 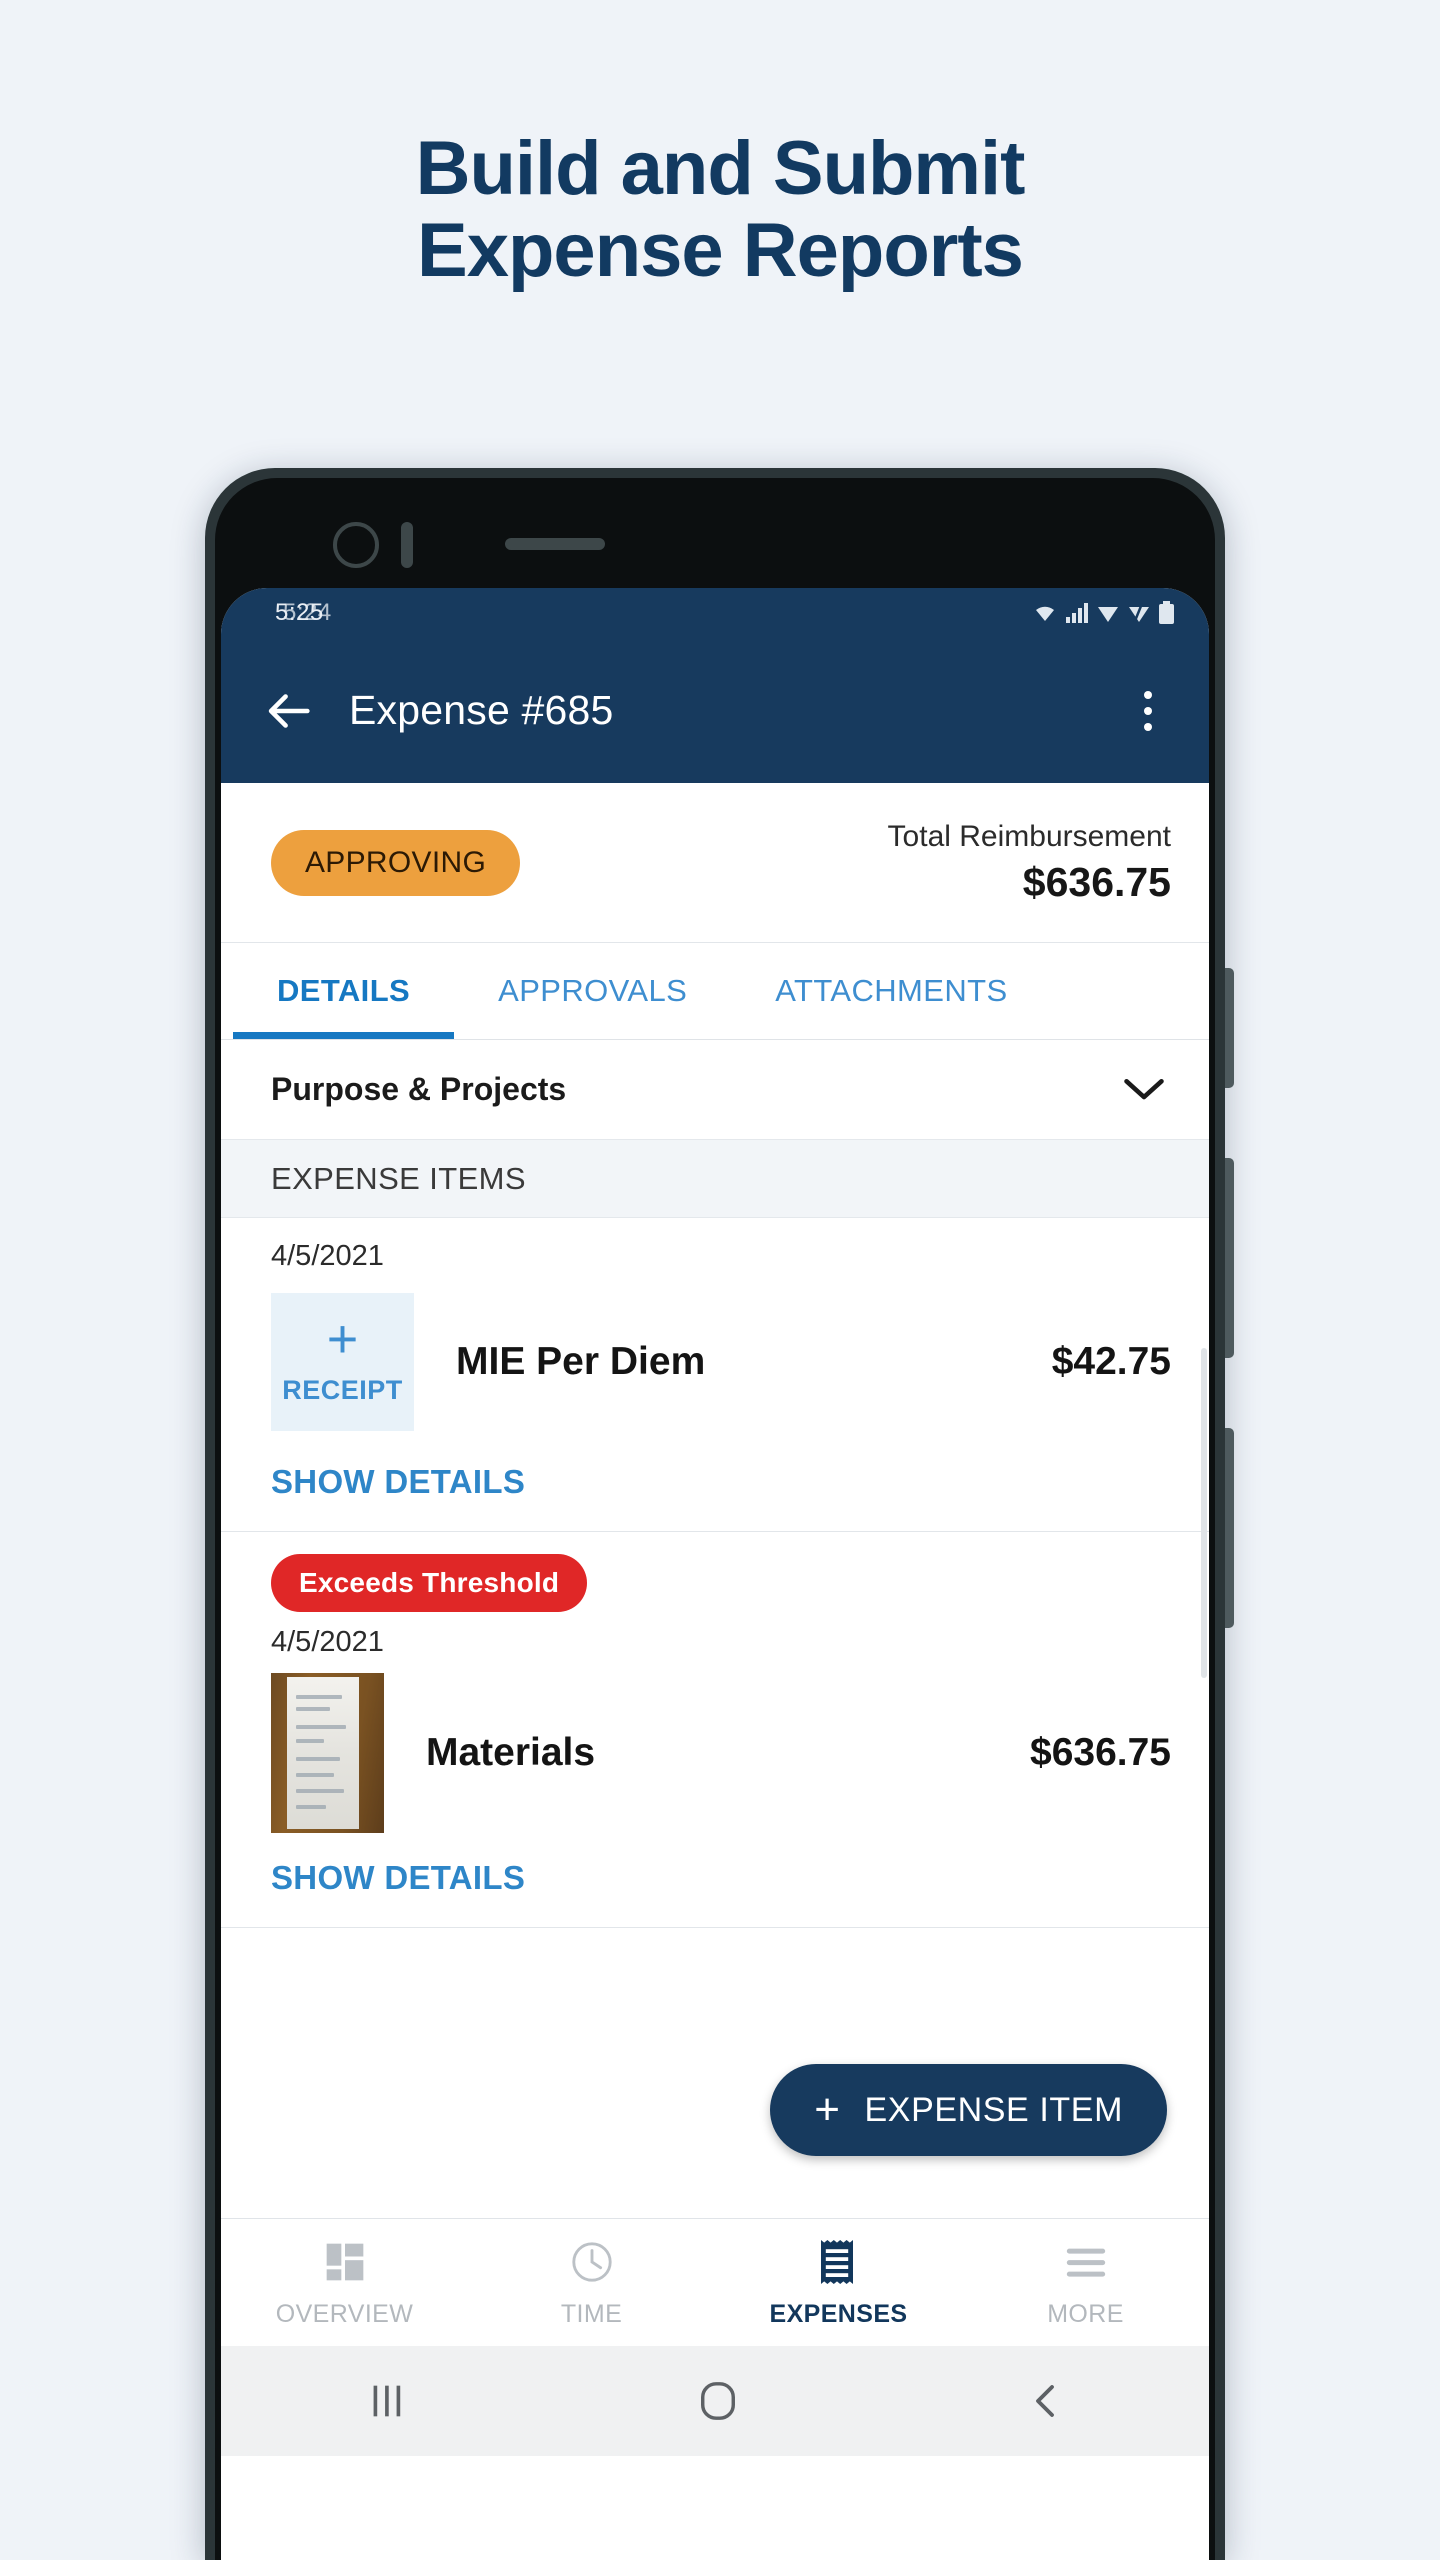 I want to click on page-title: Build and Submit Expense Reports, so click(x=720, y=210).